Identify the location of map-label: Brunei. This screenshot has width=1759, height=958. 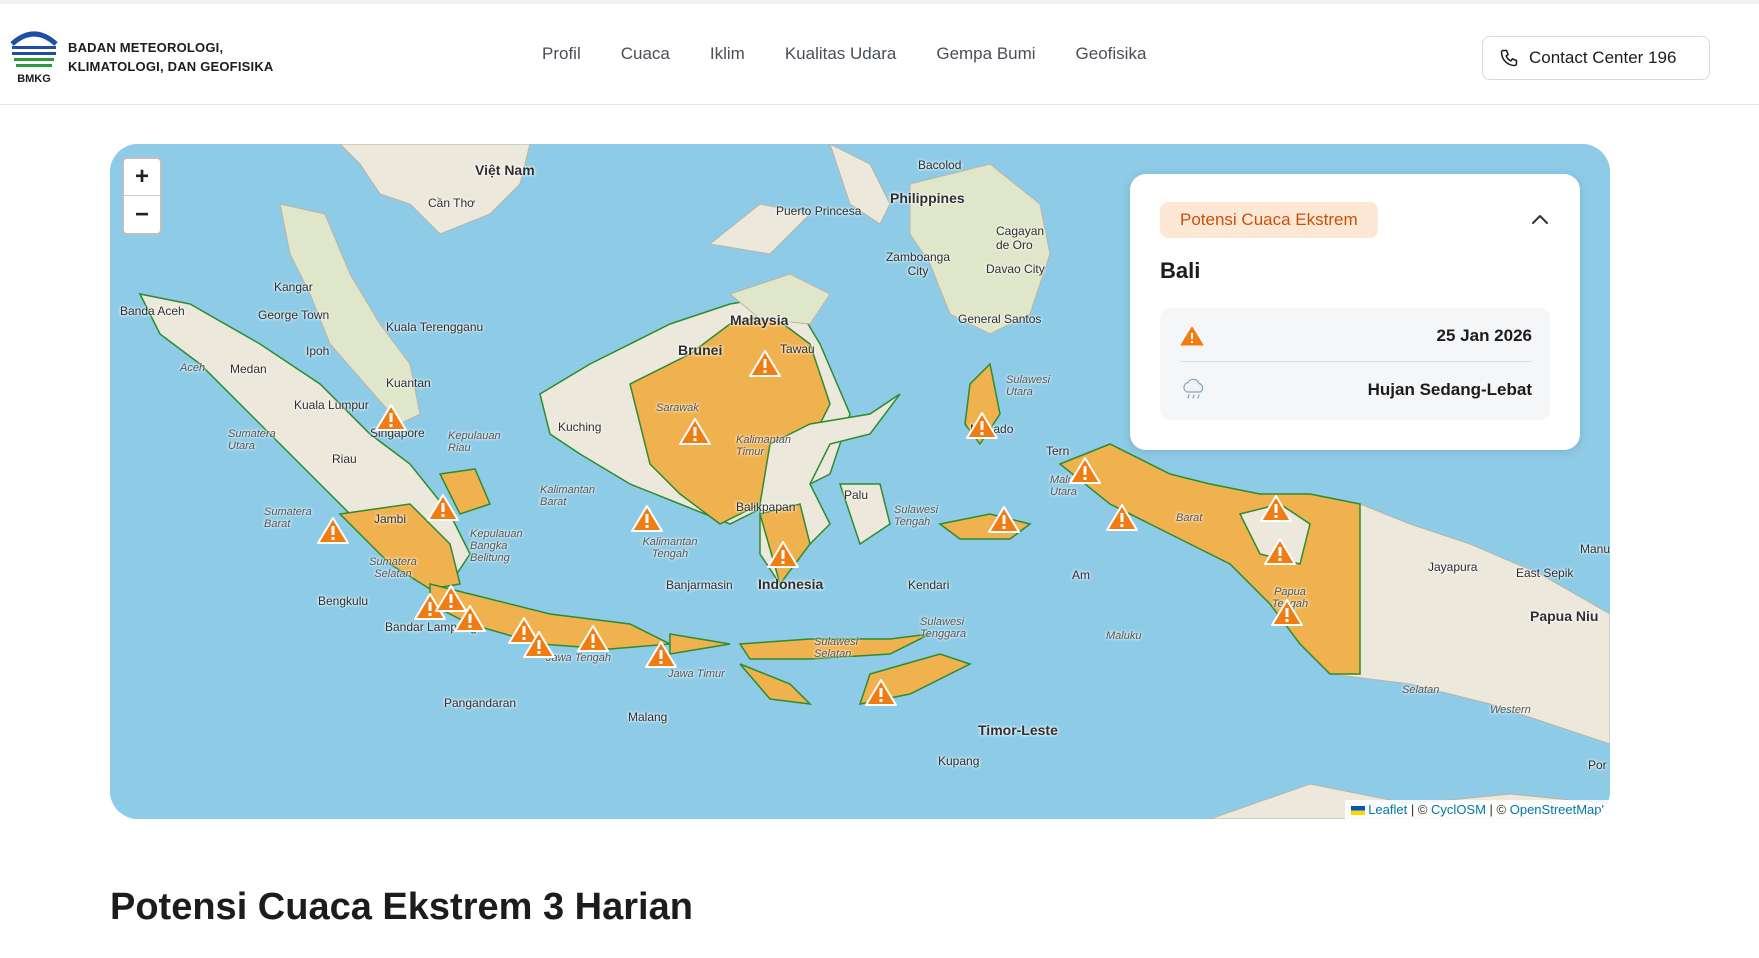
(700, 350).